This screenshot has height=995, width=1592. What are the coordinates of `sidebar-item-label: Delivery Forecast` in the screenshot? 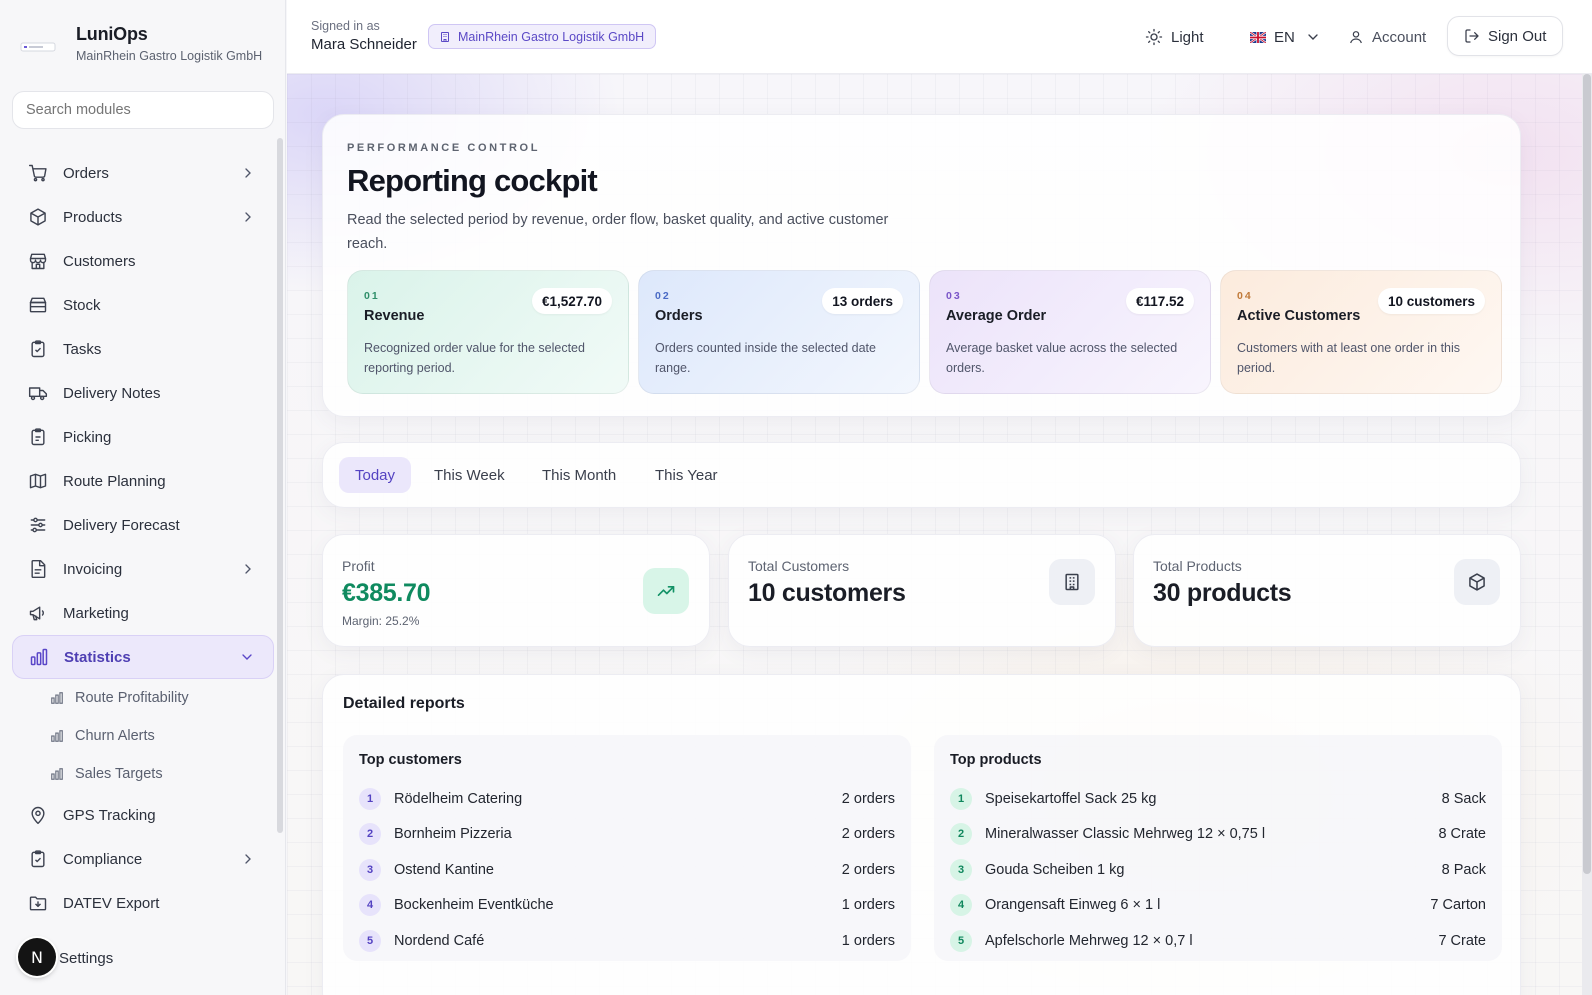 It's located at (121, 525).